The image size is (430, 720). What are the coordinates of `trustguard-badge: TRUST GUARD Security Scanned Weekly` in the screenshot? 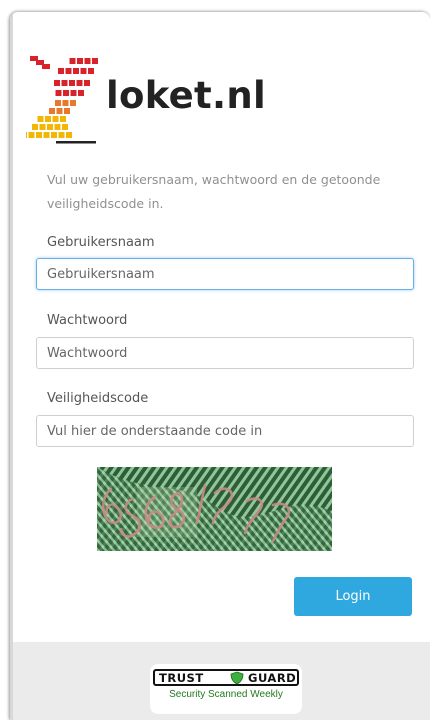 It's located at (226, 689).